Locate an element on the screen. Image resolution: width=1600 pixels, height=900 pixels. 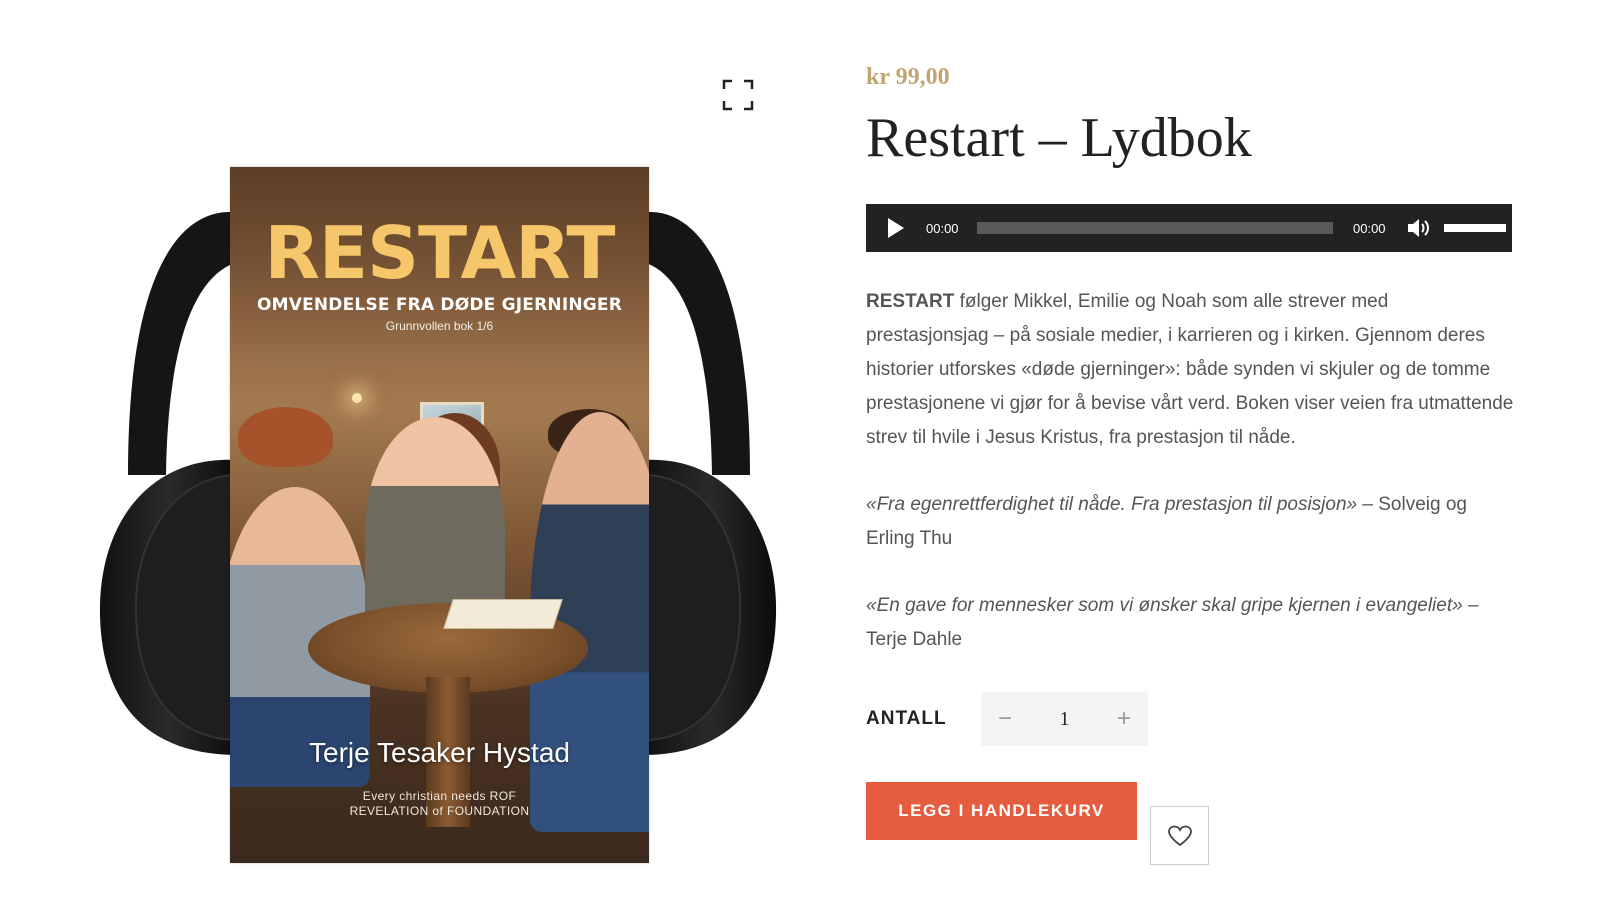
cover-author: Terje Tesaker Hystad is located at coordinates (439, 752).